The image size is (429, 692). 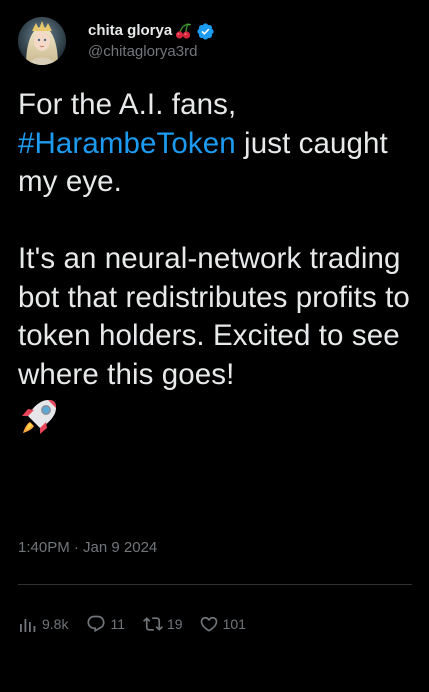 What do you see at coordinates (209, 624) in the screenshot?
I see `heart-icon` at bounding box center [209, 624].